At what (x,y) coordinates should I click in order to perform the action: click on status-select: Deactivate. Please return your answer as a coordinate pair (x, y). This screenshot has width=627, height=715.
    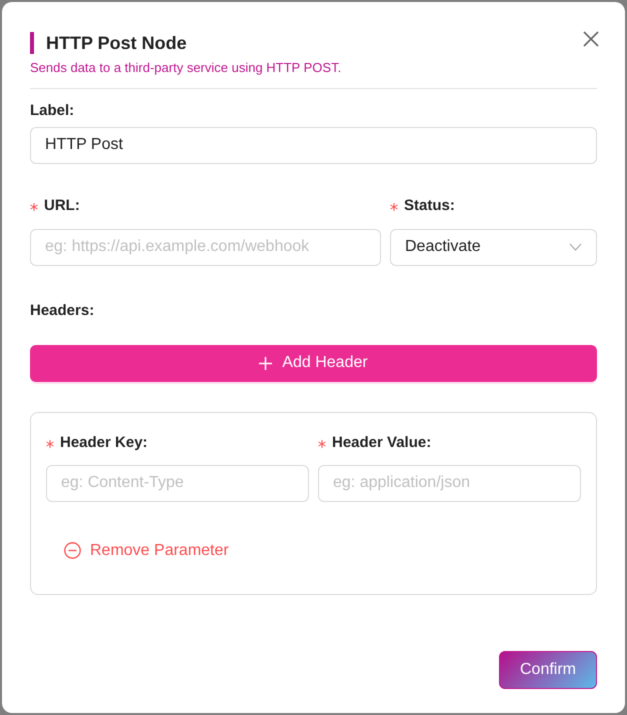
    Looking at the image, I should click on (493, 247).